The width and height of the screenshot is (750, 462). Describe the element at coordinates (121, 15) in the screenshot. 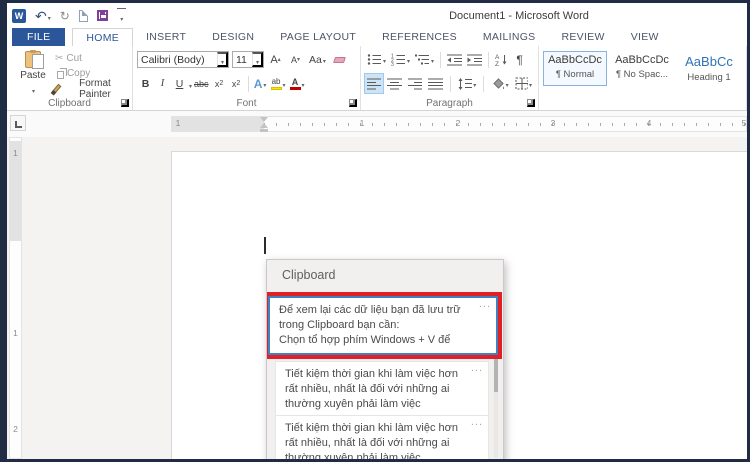

I see `customize-qat-button` at that location.